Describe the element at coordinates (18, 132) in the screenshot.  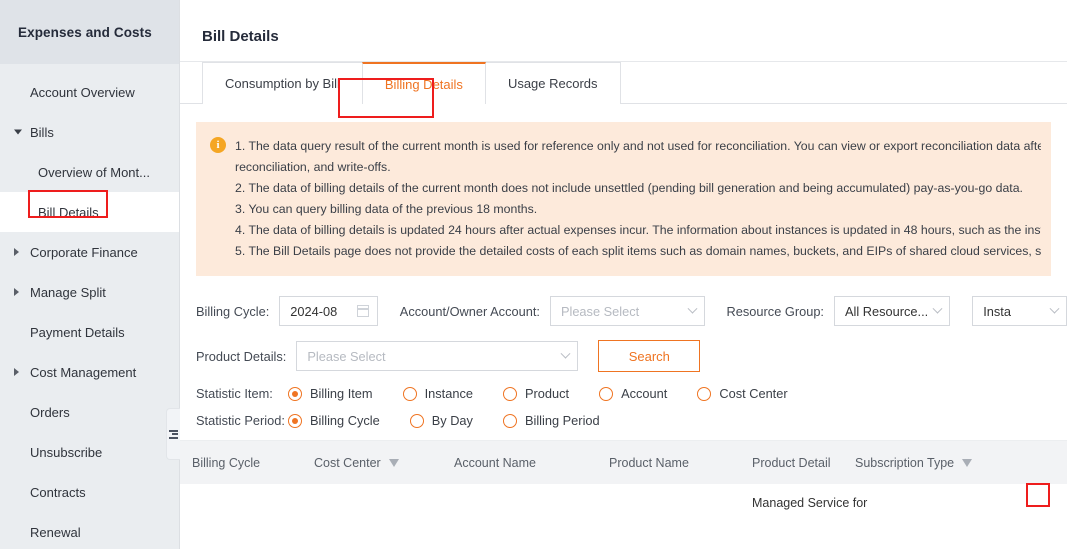
I see `caret-down-icon` at that location.